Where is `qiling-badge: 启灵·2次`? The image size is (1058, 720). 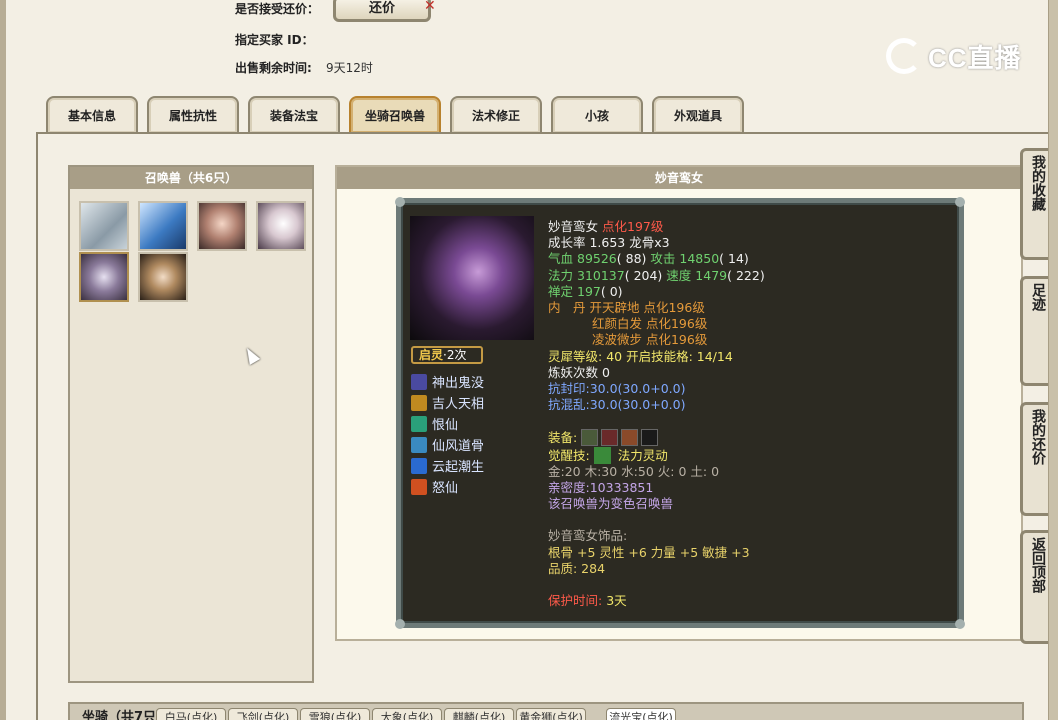
qiling-badge: 启灵·2次 is located at coordinates (447, 355).